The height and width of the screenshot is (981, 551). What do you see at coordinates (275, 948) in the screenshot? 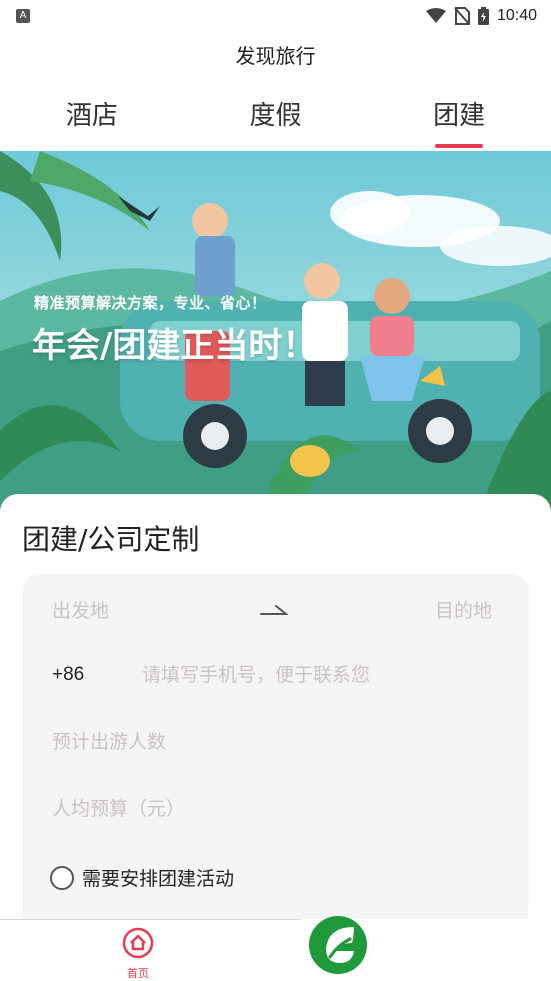
I see `bottom-nav: 首页` at bounding box center [275, 948].